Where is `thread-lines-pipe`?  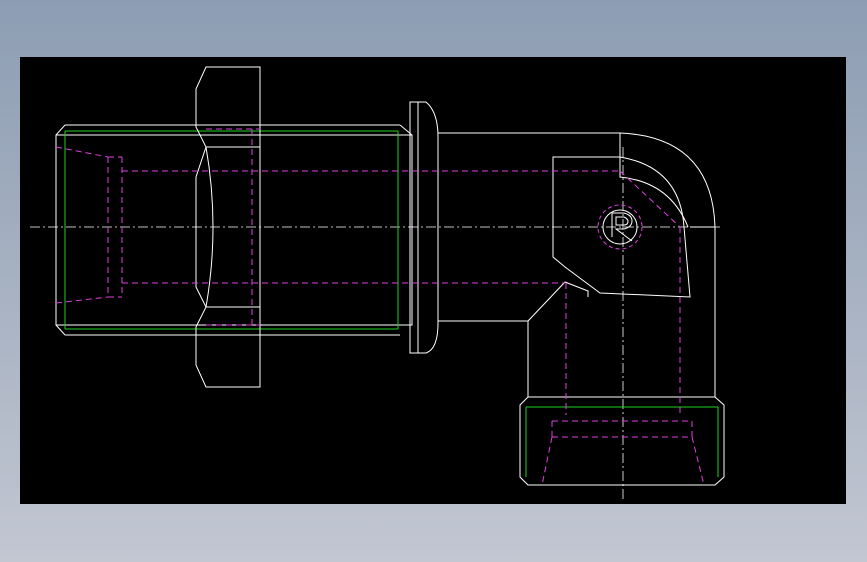 thread-lines-pipe is located at coordinates (231, 230).